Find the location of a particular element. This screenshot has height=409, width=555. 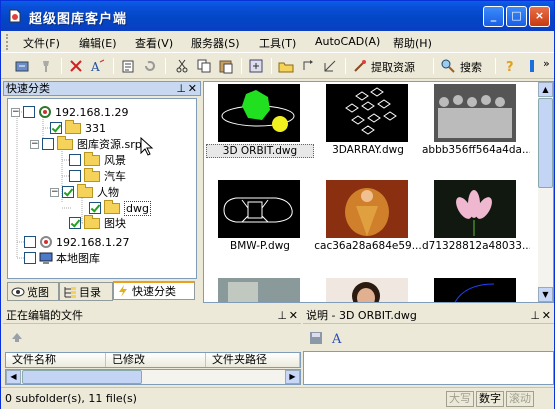

horizontal-scrollbar: ◀ ▶ is located at coordinates (153, 377).